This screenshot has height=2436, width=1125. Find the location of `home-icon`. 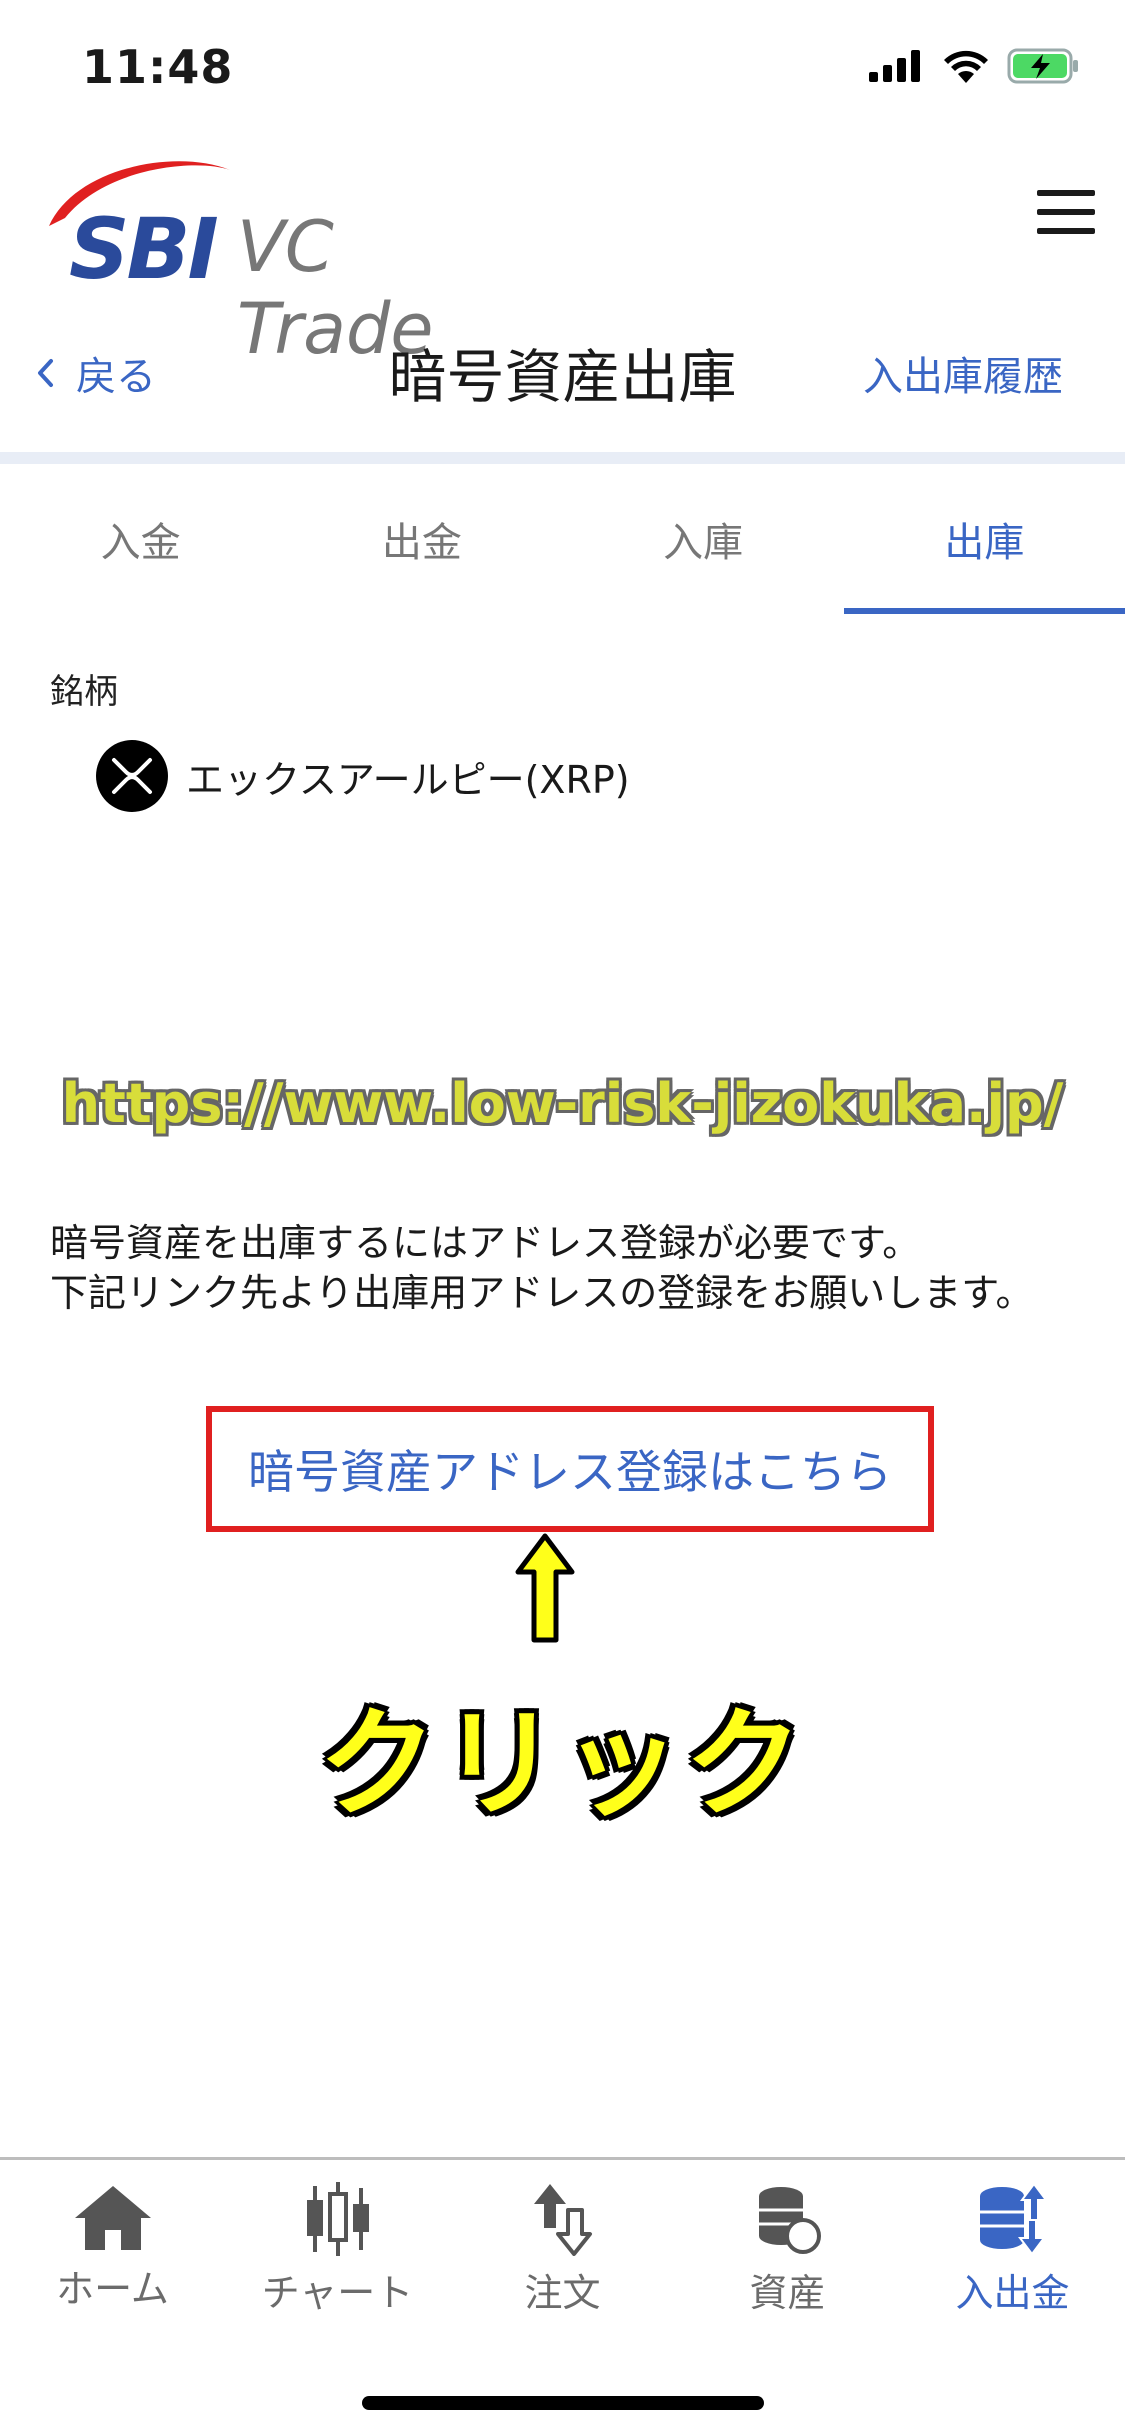

home-icon is located at coordinates (112, 2218).